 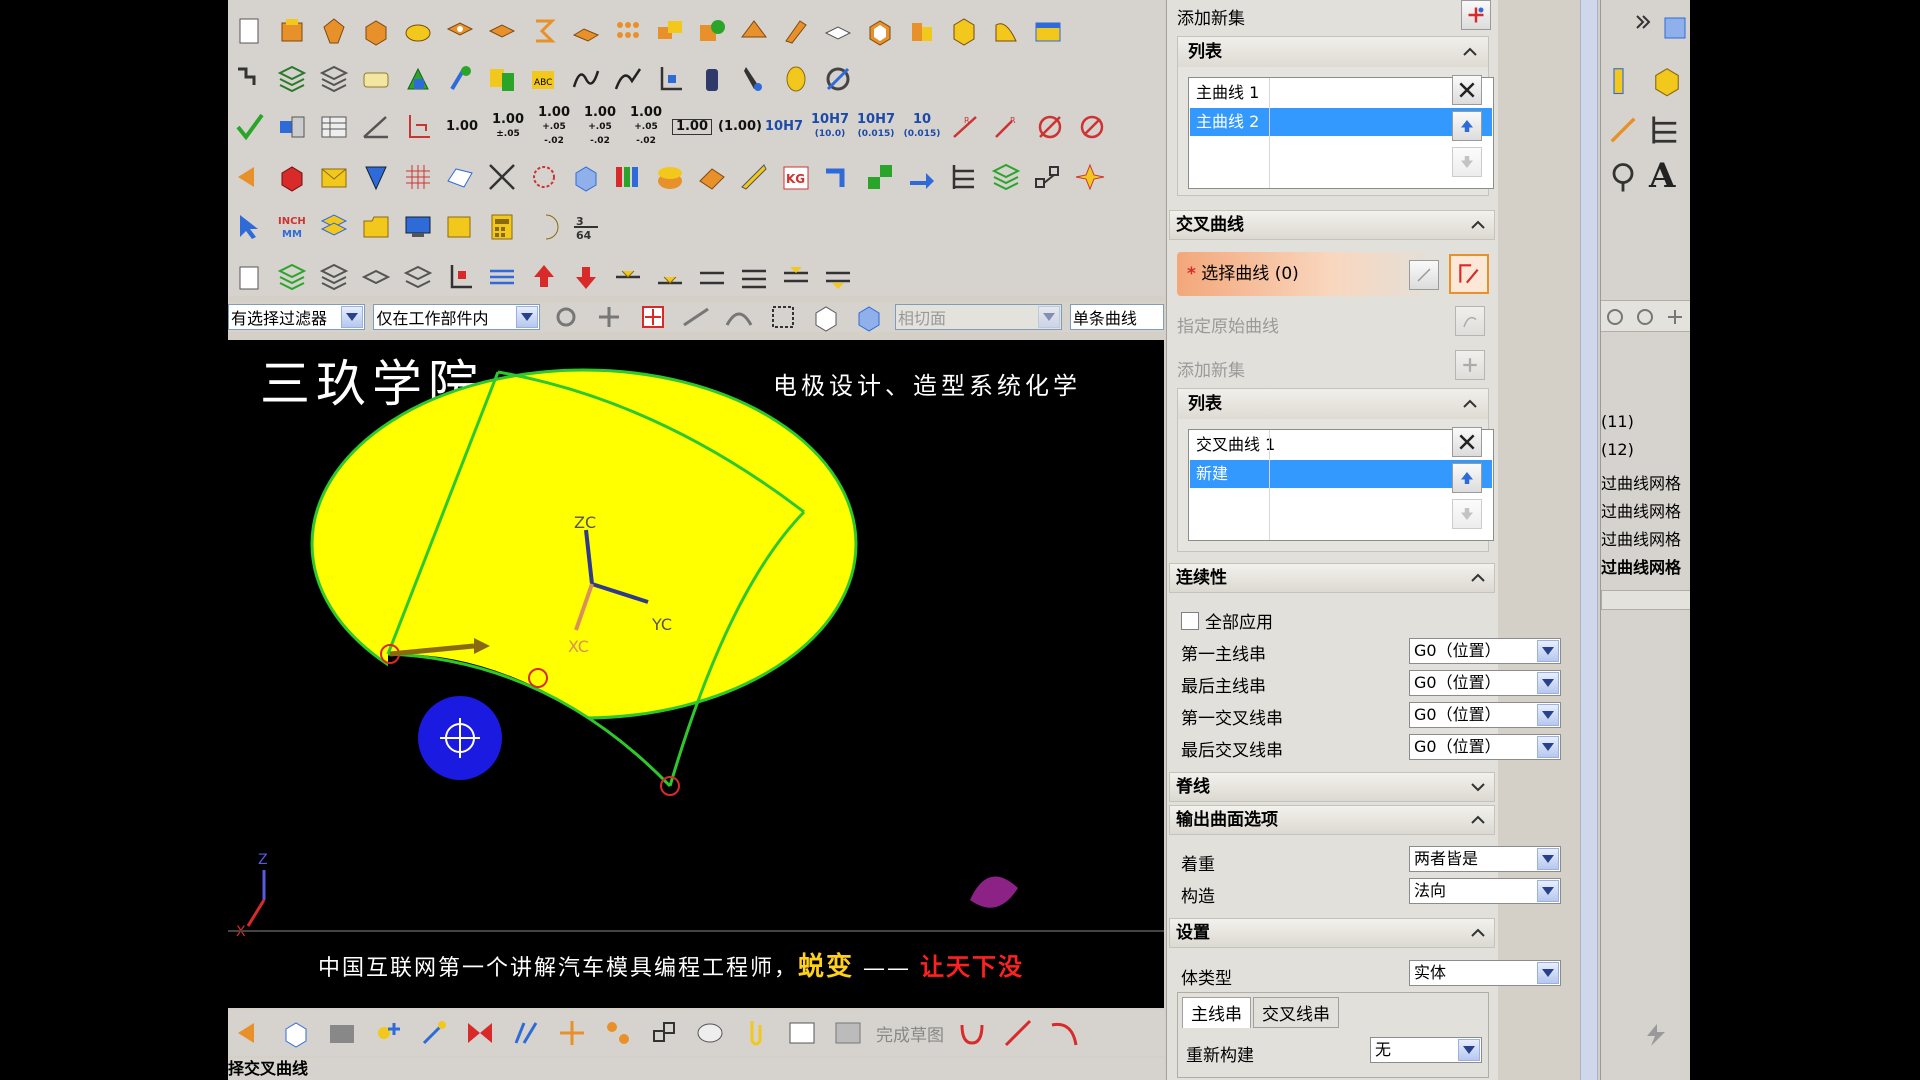 I want to click on sketch-plane-icon, so click(x=342, y=1033).